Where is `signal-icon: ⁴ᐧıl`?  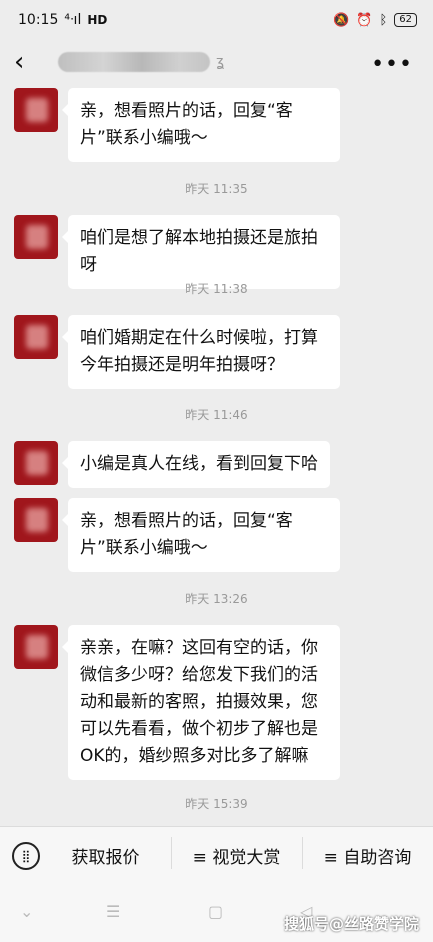
signal-icon: ⁴ᐧıl is located at coordinates (73, 20).